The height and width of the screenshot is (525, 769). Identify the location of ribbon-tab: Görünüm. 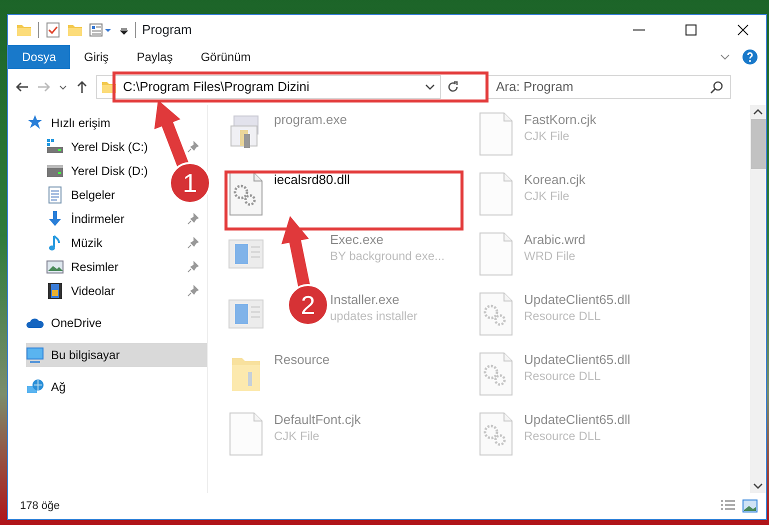
(225, 57).